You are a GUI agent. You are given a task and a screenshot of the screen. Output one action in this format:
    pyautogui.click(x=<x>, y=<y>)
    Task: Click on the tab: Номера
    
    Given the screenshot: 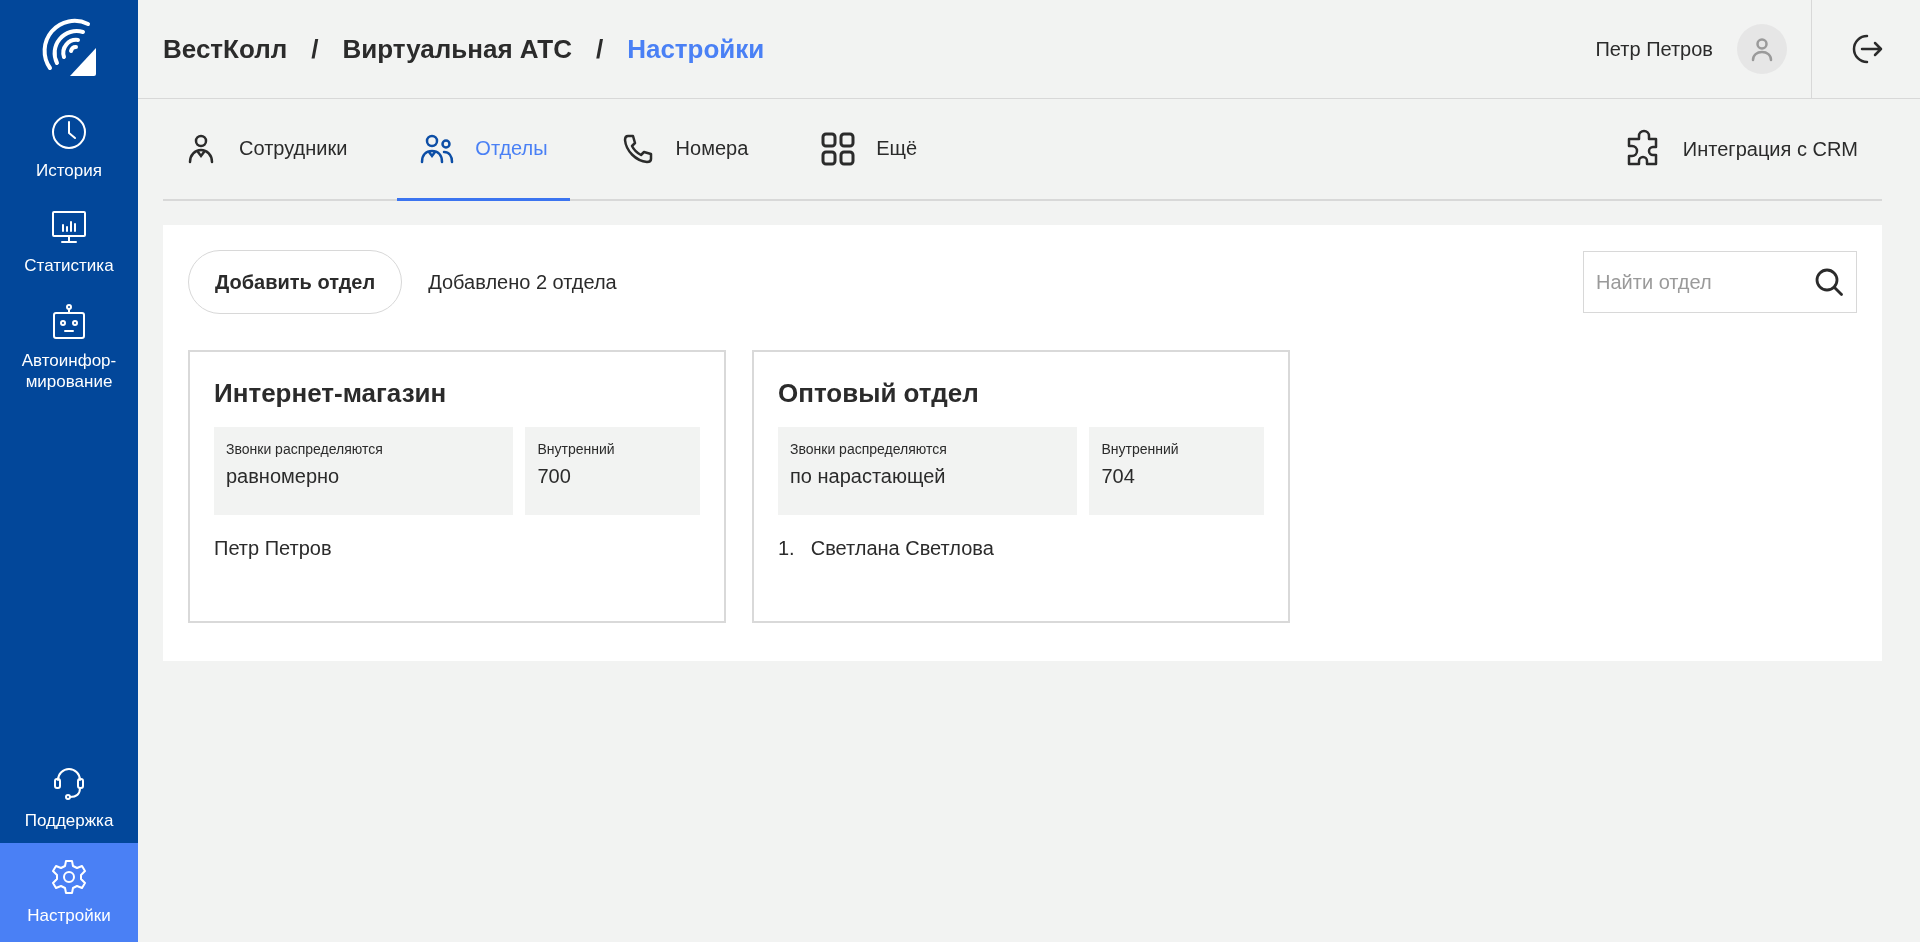 What is the action you would take?
    pyautogui.click(x=684, y=150)
    